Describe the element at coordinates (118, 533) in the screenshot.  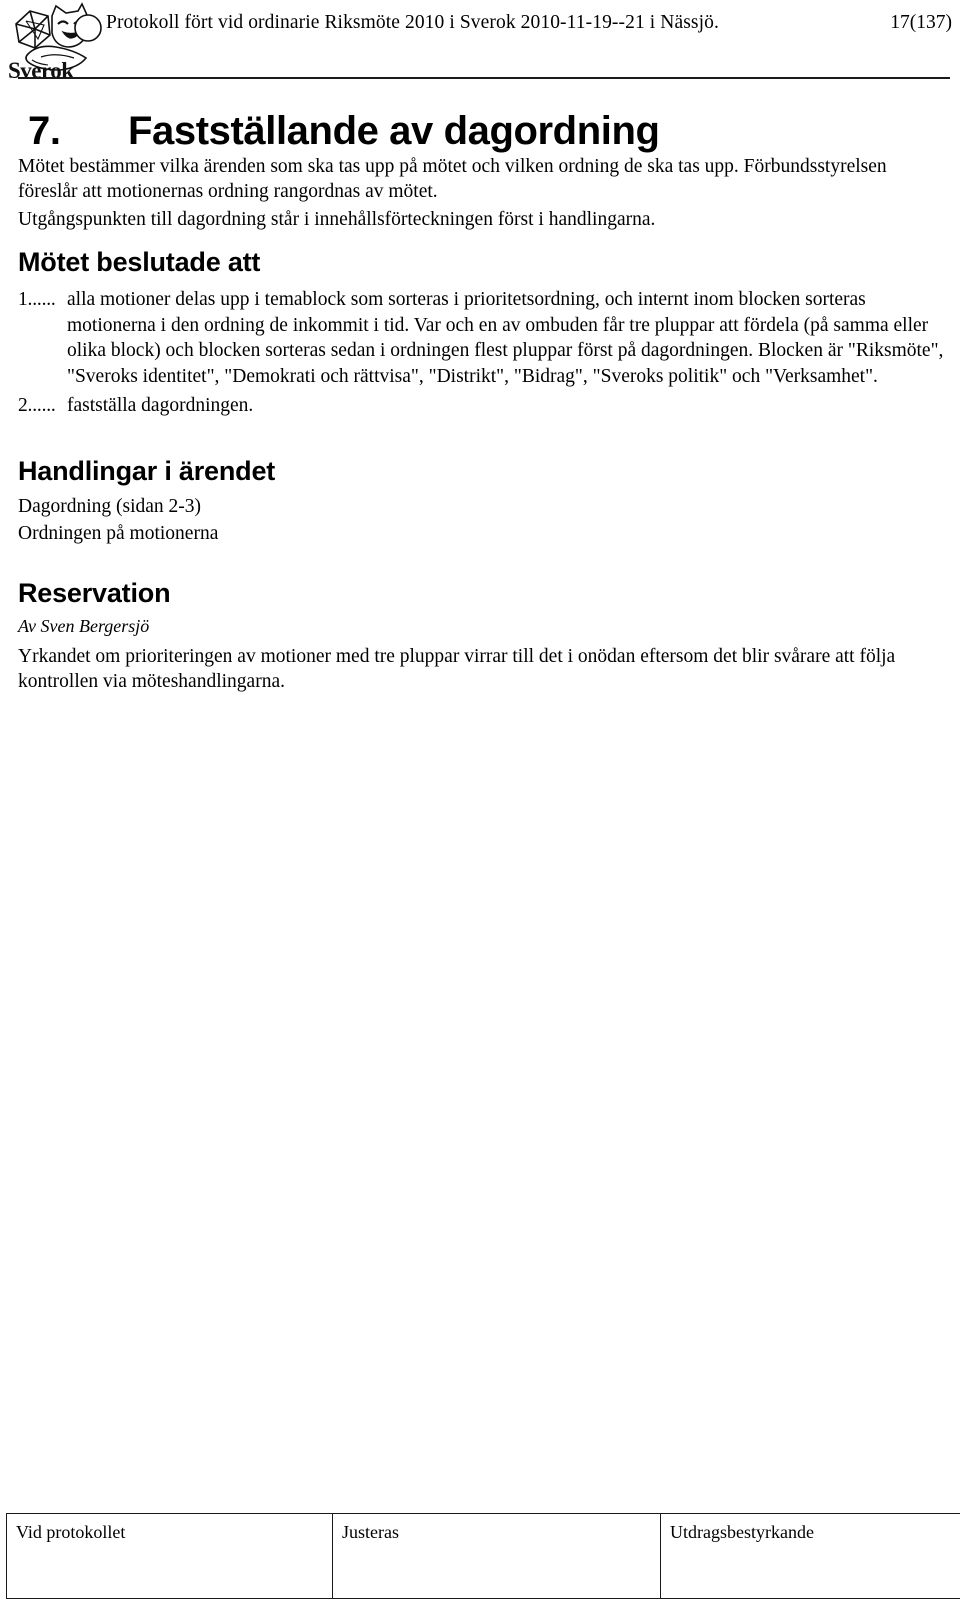
I see `list-item: Ordningen på motionerna` at that location.